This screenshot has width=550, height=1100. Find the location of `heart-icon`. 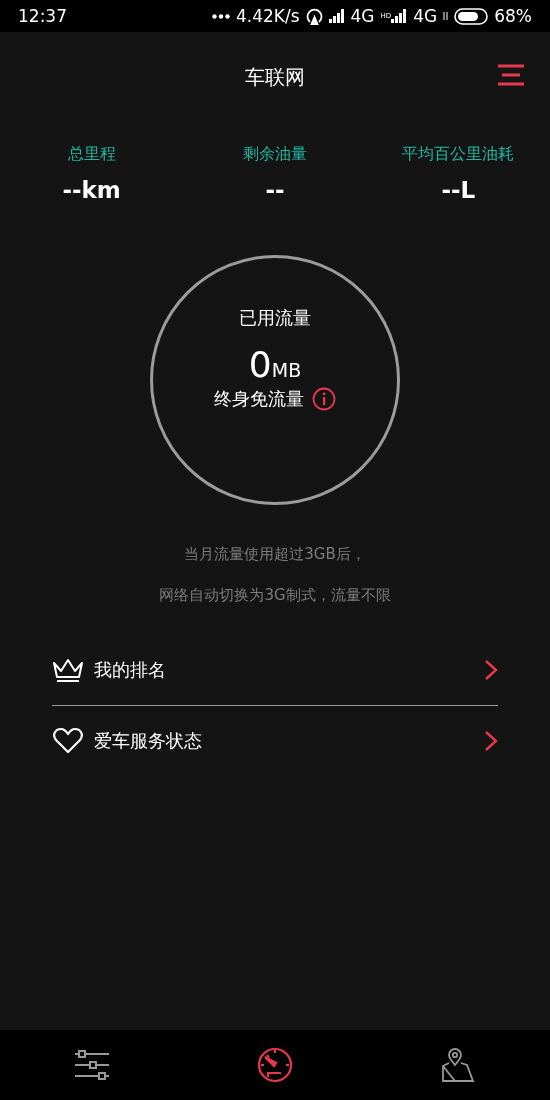

heart-icon is located at coordinates (68, 740).